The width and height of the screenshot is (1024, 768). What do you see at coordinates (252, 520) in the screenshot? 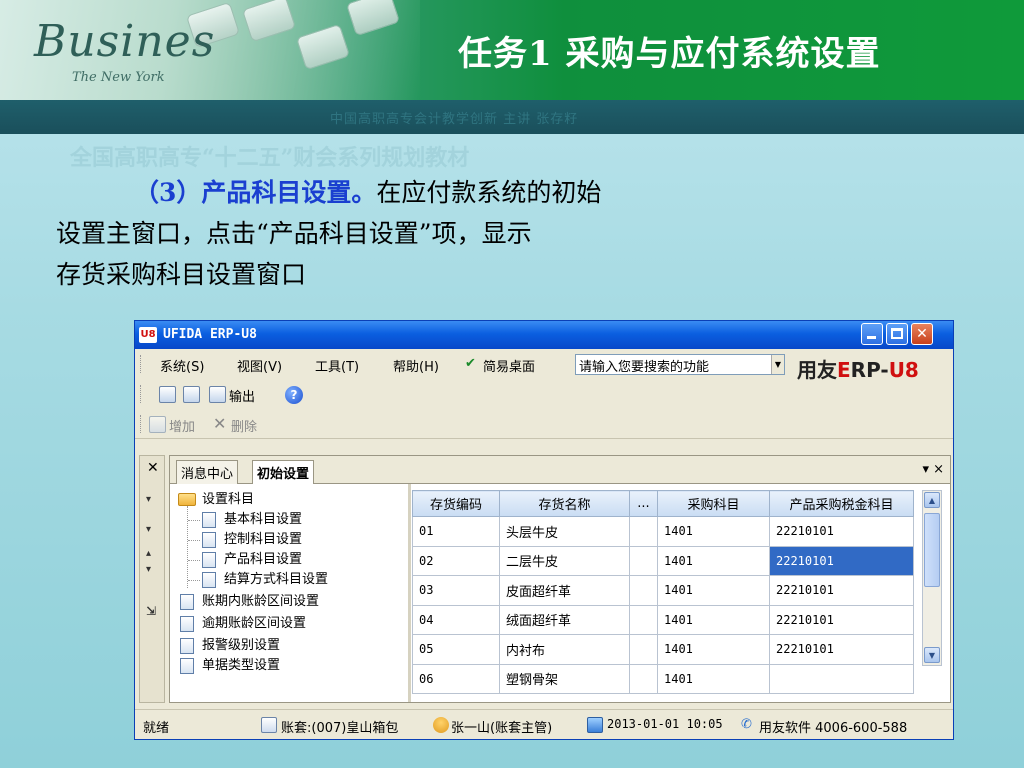
I see `tree-item-basic-subject: 基本科目设置` at bounding box center [252, 520].